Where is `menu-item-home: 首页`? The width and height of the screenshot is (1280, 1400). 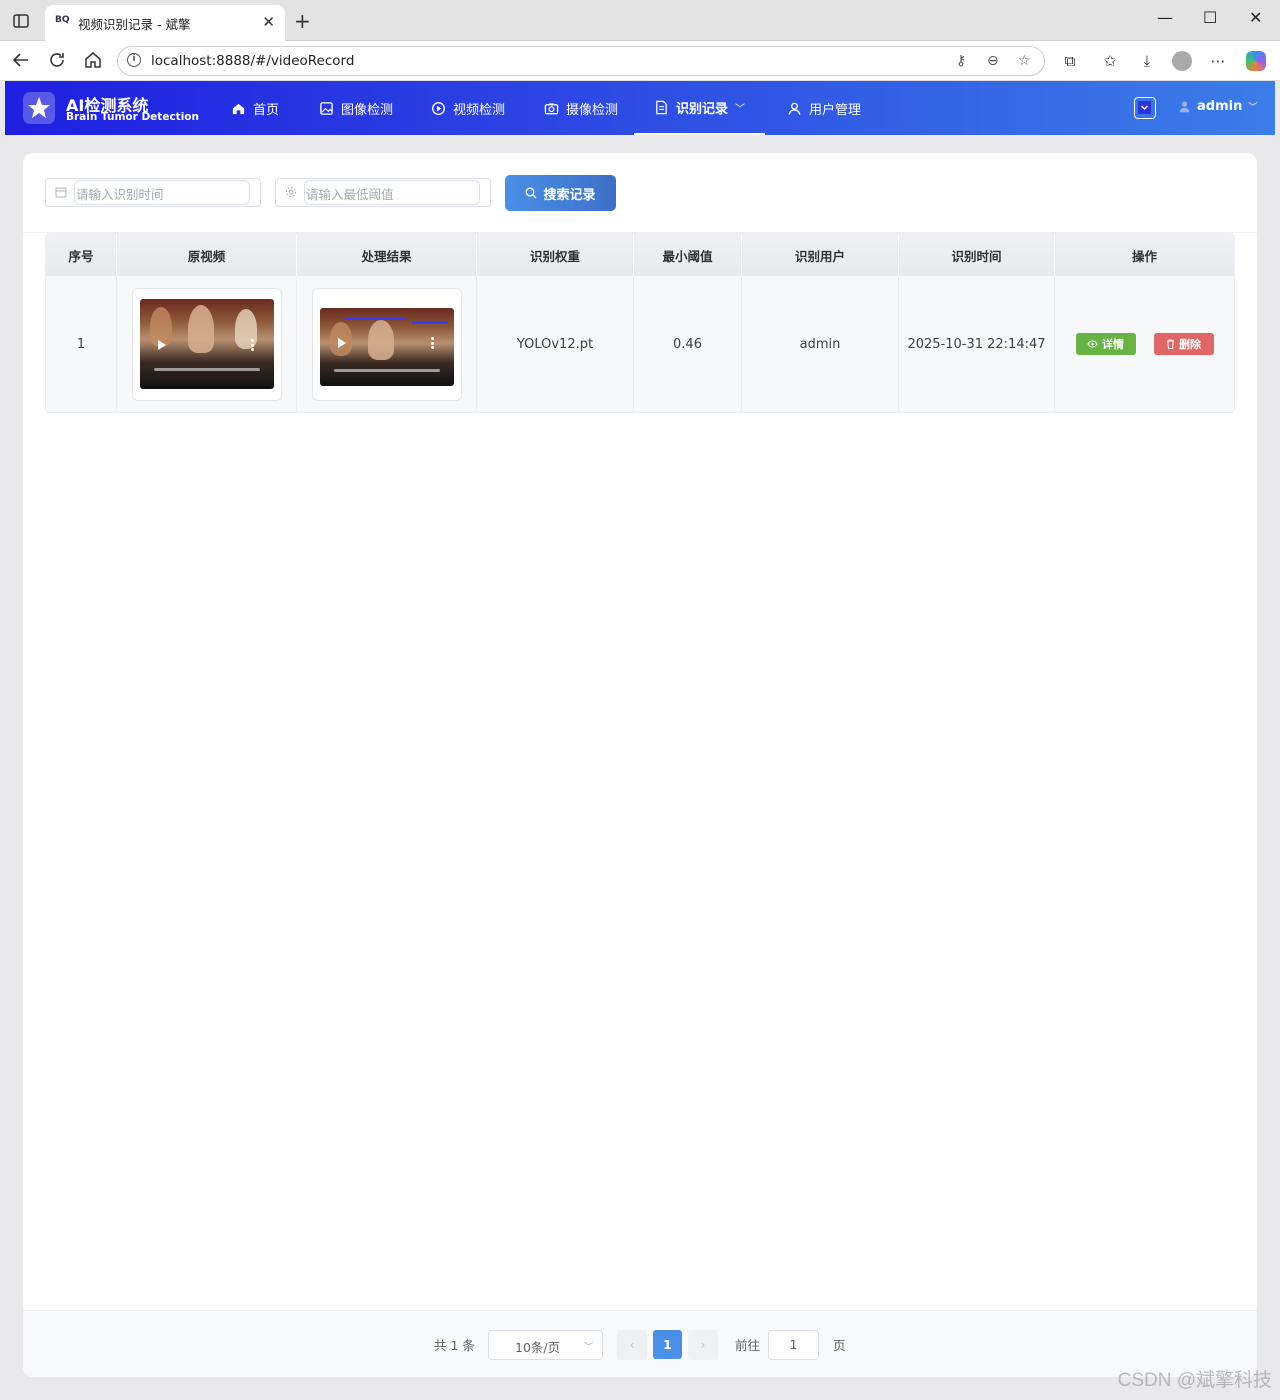
menu-item-home: 首页 is located at coordinates (255, 108).